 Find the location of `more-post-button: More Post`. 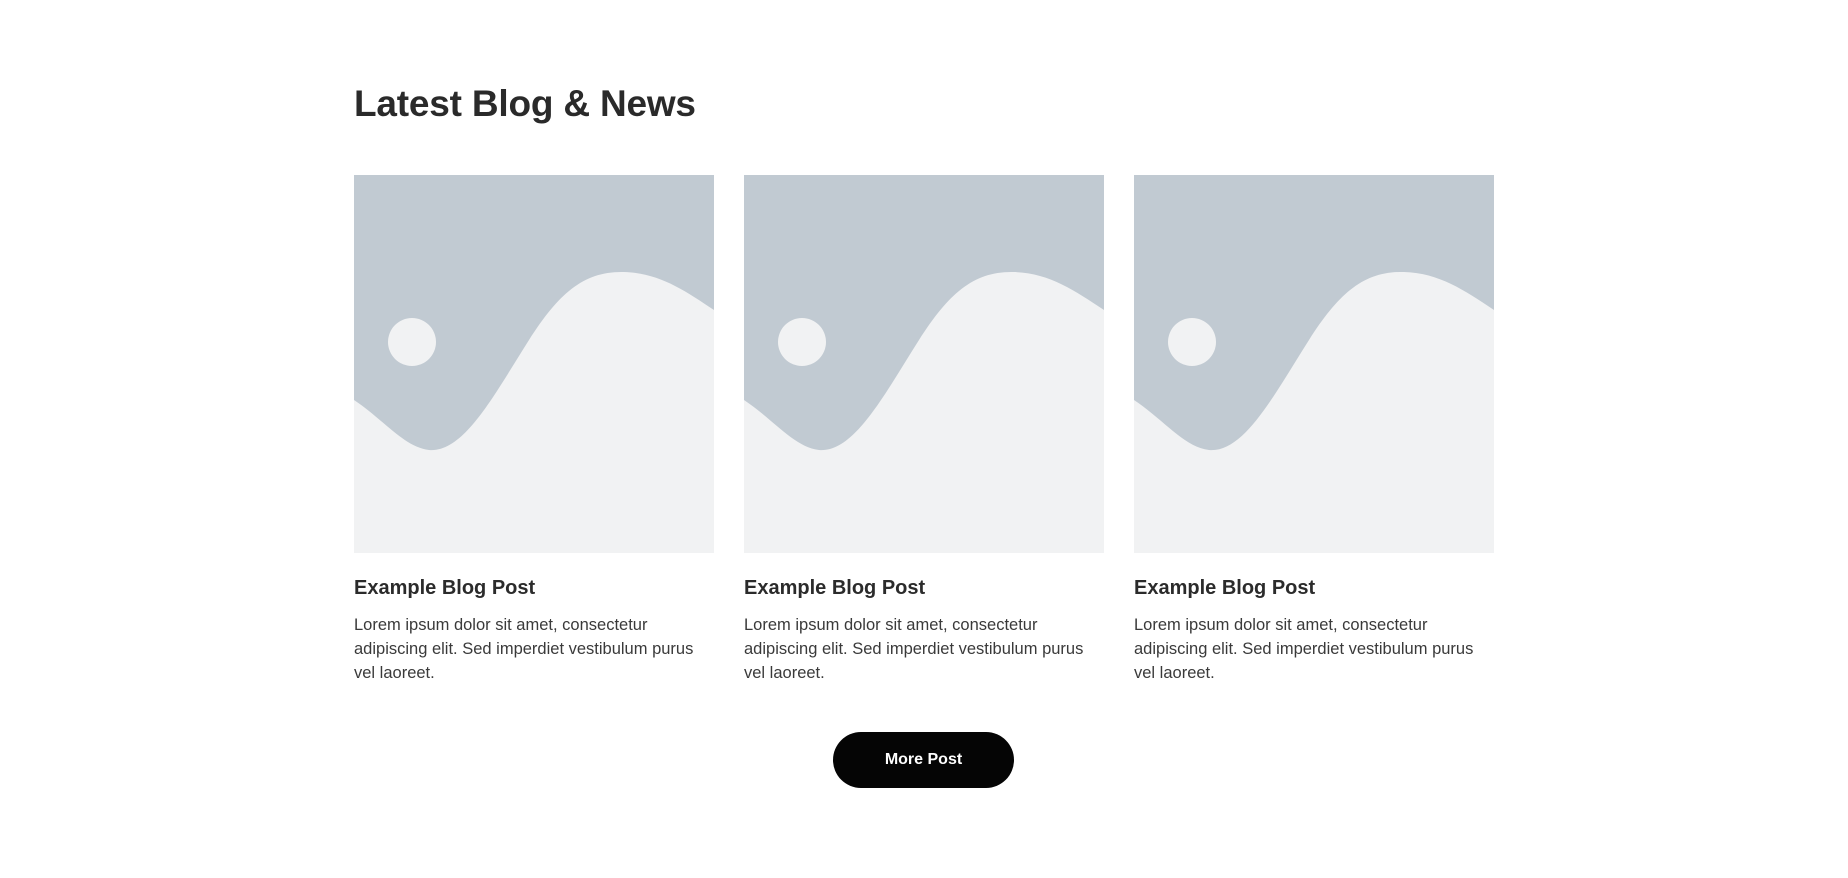

more-post-button: More Post is located at coordinates (923, 760).